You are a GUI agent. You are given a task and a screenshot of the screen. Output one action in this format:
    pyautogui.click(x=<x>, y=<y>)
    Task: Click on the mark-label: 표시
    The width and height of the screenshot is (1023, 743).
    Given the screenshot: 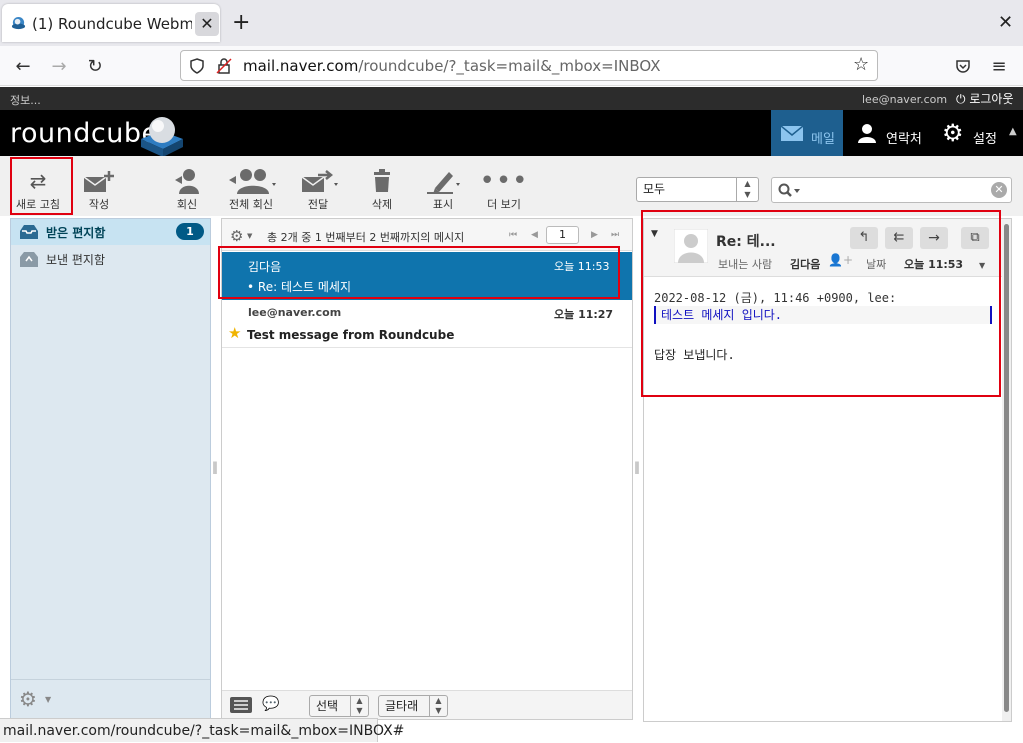 What is the action you would take?
    pyautogui.click(x=443, y=204)
    